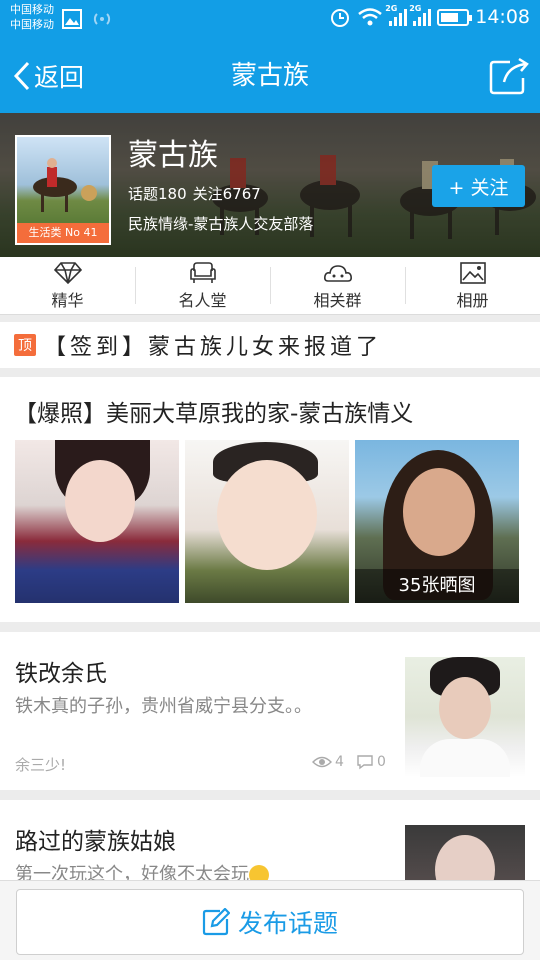  Describe the element at coordinates (340, 18) in the screenshot. I see `alarm-icon` at that location.